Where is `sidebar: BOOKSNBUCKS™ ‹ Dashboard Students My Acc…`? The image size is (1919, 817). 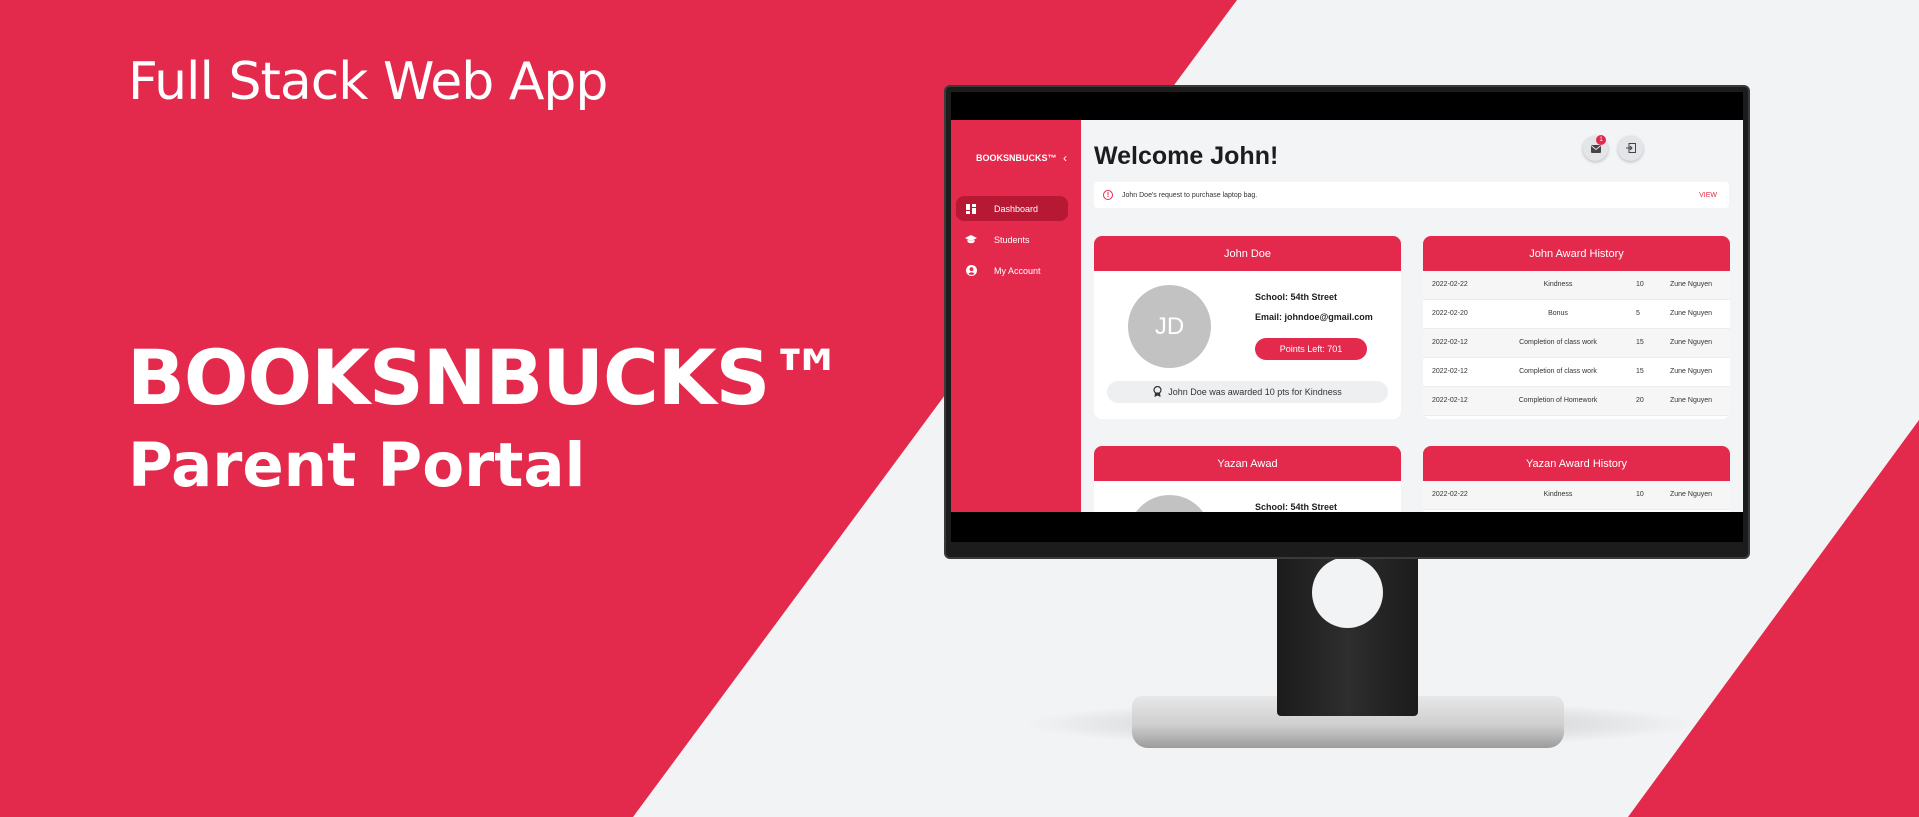 sidebar: BOOKSNBUCKS™ ‹ Dashboard Students My Acc… is located at coordinates (1016, 316).